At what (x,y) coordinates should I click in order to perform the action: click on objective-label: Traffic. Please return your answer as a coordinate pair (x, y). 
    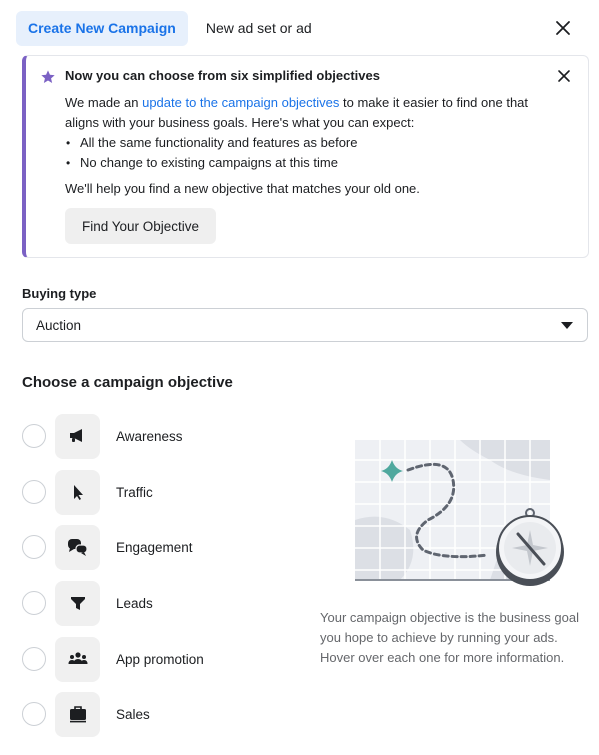
    Looking at the image, I should click on (134, 492).